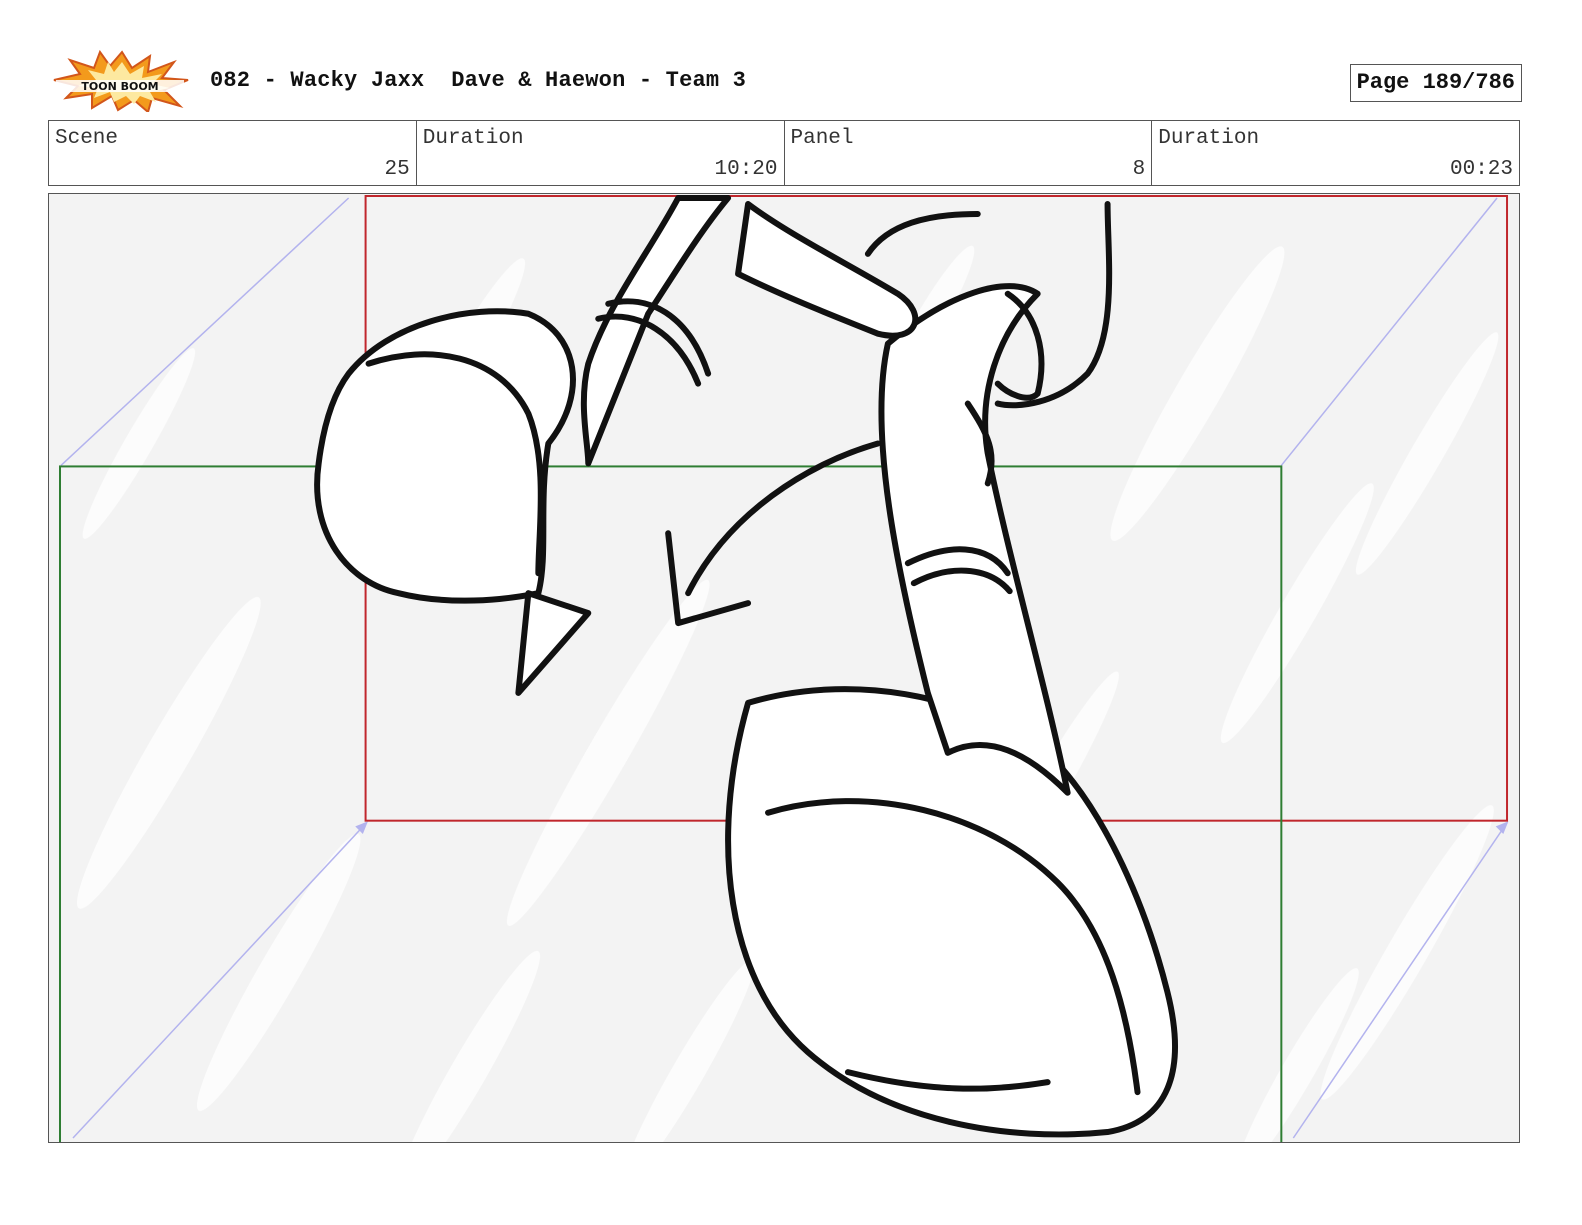 This screenshot has height=1225, width=1582. I want to click on logo-text: TOON BOOM, so click(119, 86).